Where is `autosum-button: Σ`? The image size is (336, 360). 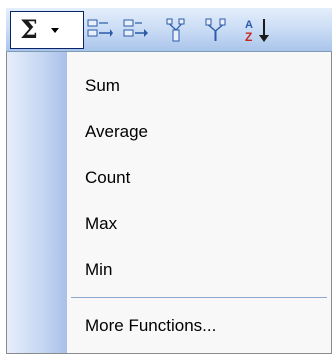 autosum-button: Σ is located at coordinates (47, 30).